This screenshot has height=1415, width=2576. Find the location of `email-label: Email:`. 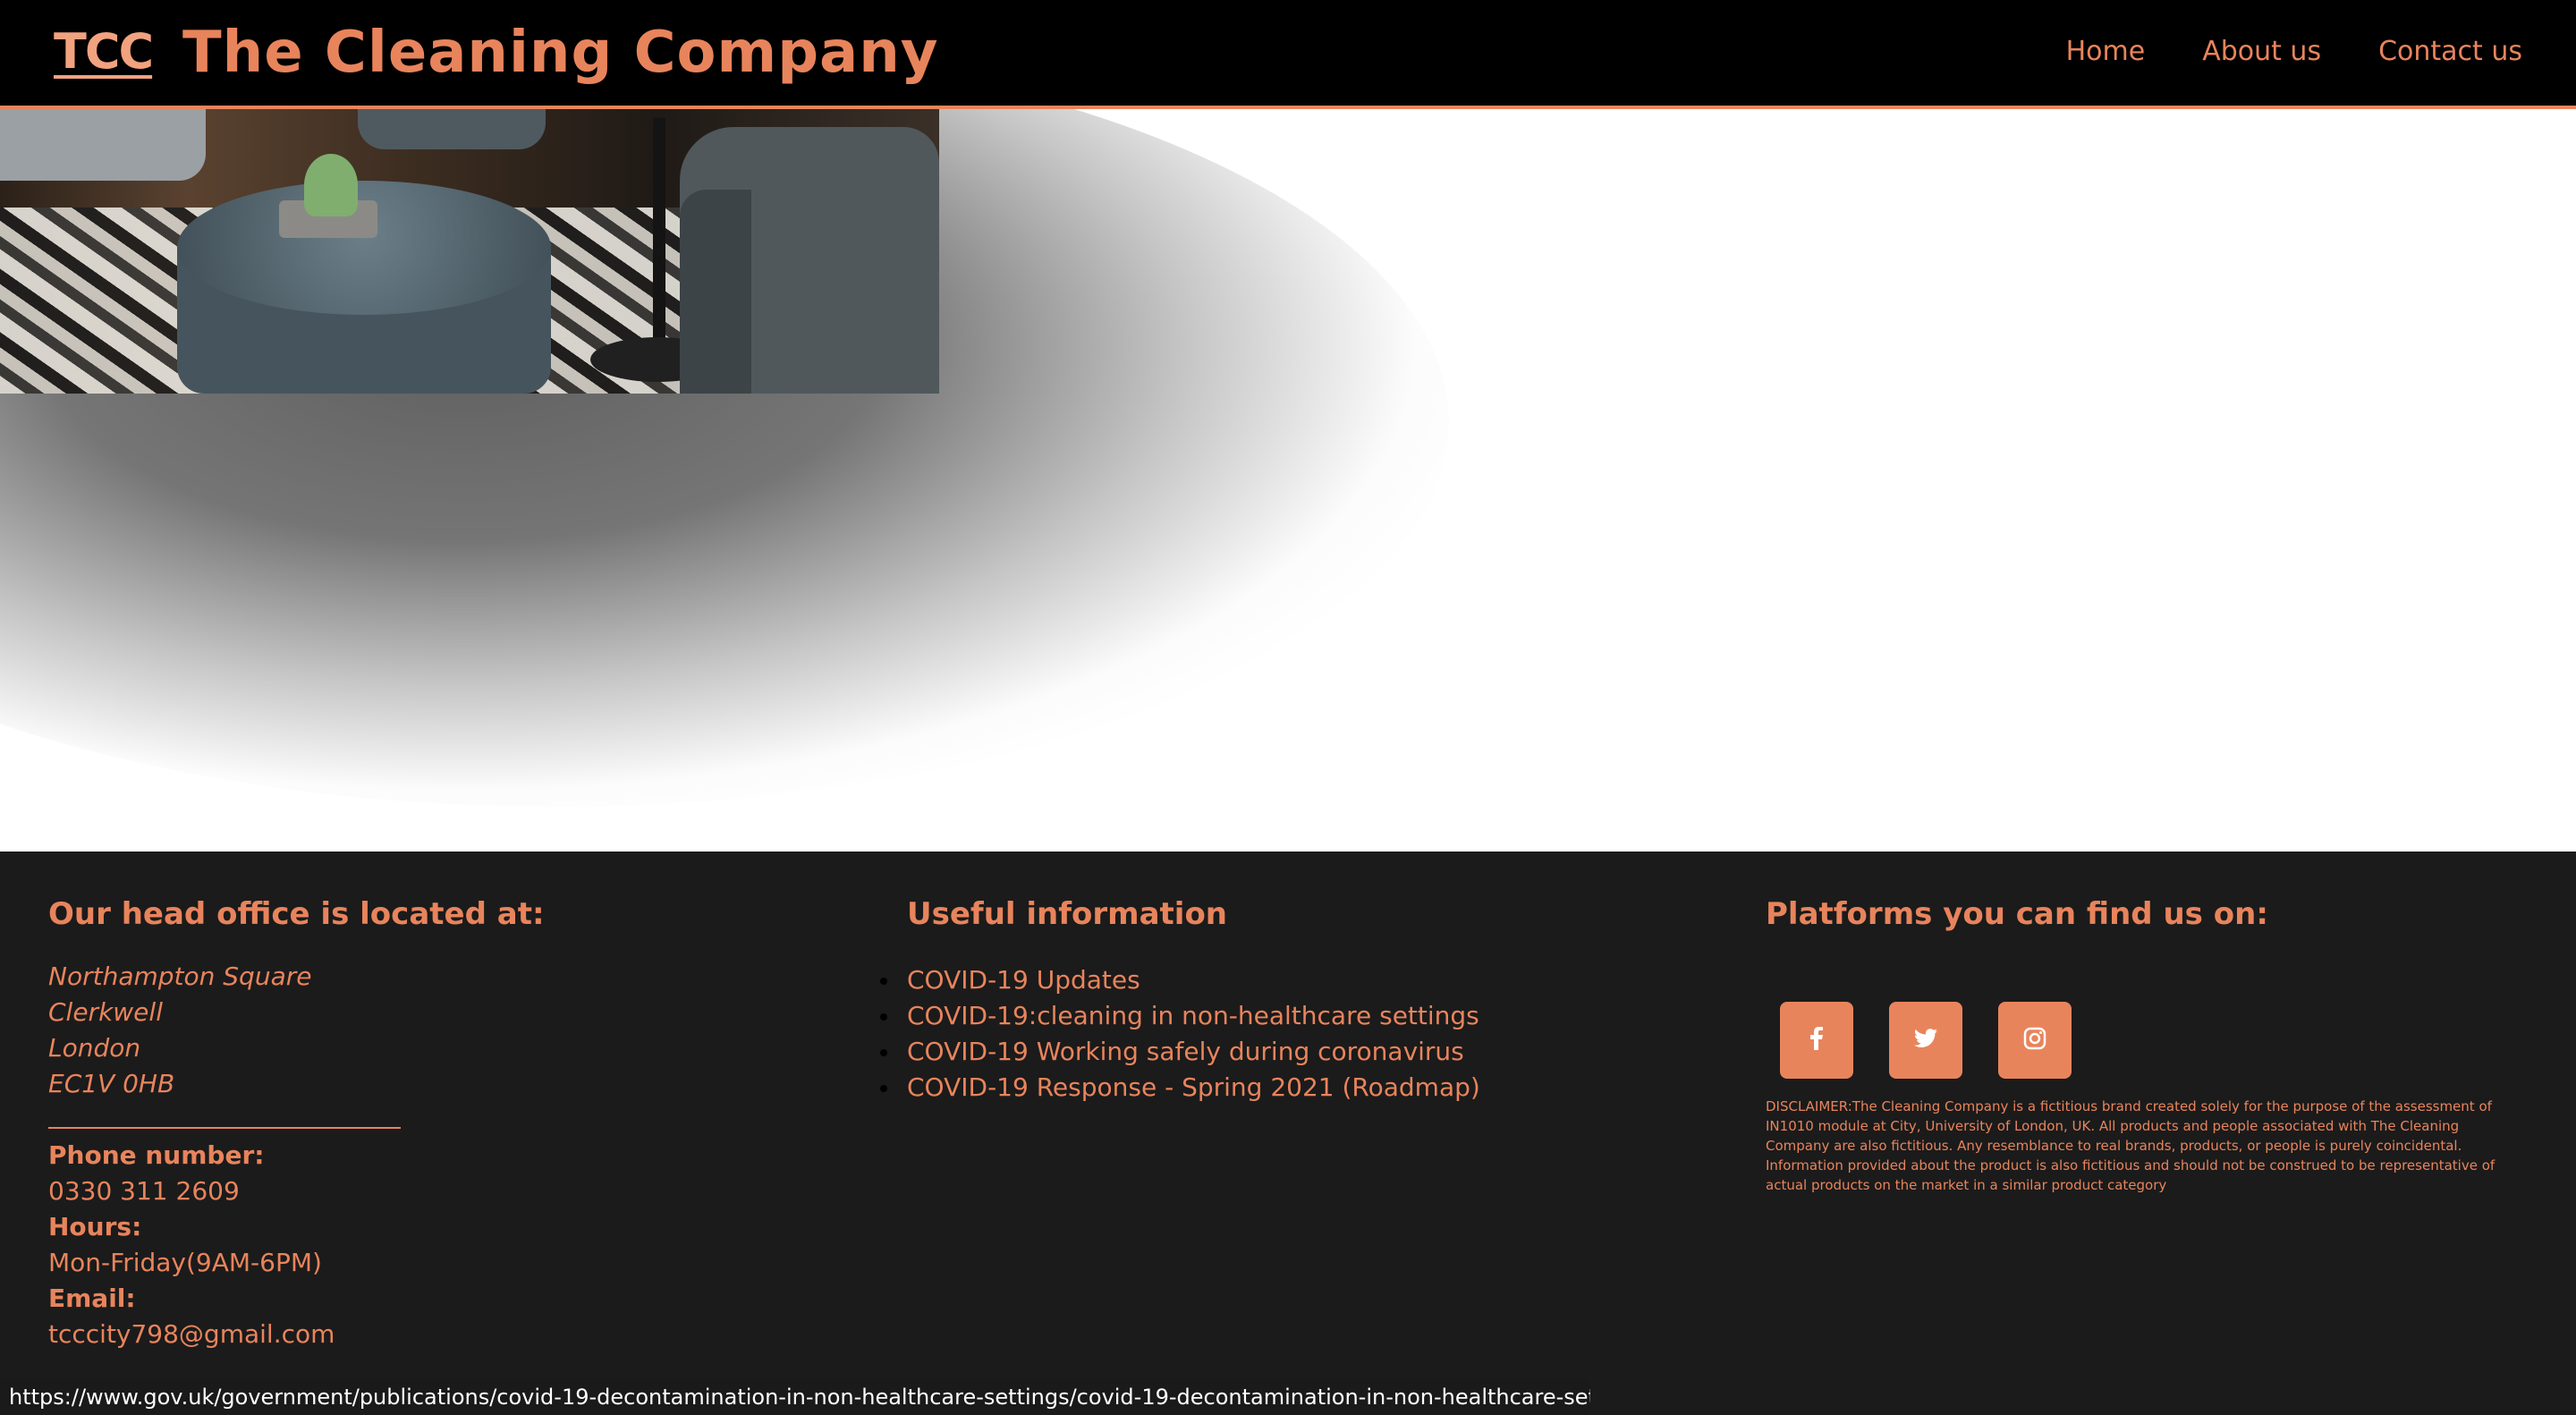

email-label: Email: is located at coordinates (92, 1298).